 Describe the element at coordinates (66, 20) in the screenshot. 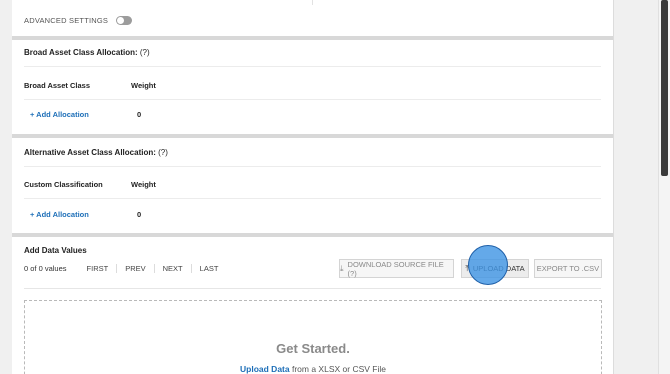

I see `advanced-settings-label: ADVANCED SETTINGS` at that location.